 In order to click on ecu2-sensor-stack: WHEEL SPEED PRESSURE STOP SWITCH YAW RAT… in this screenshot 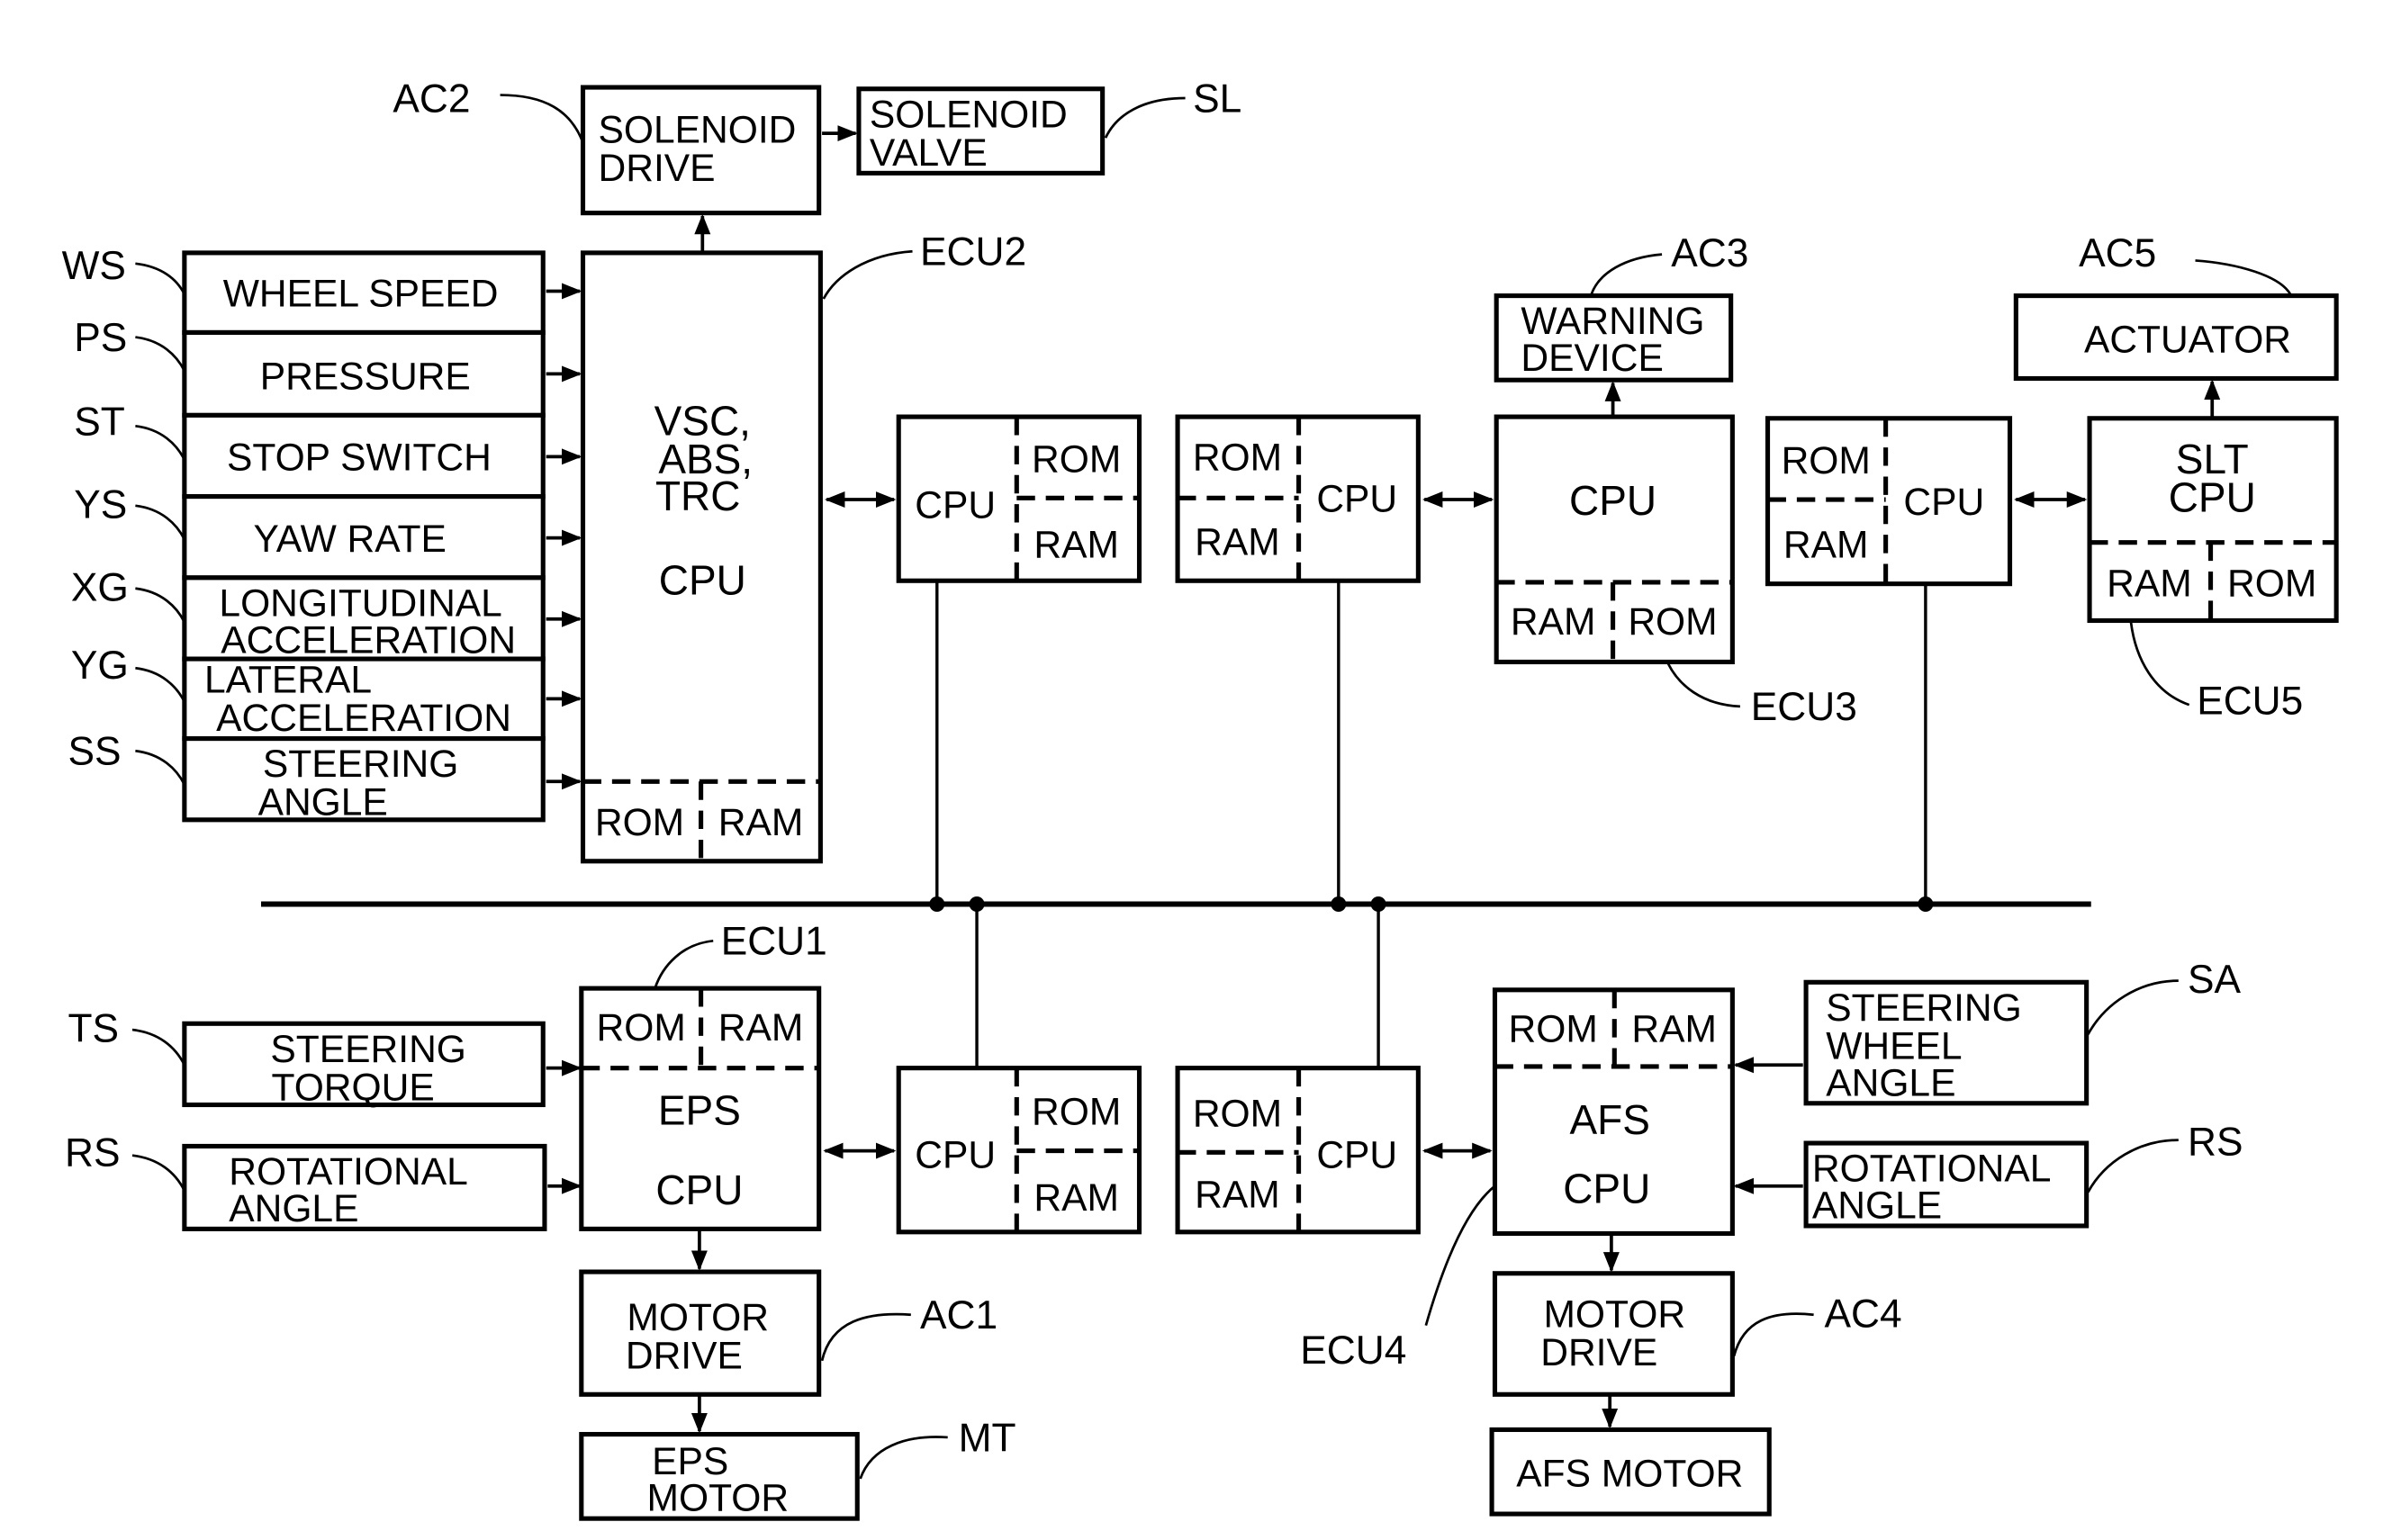, I will do `click(322, 534)`.